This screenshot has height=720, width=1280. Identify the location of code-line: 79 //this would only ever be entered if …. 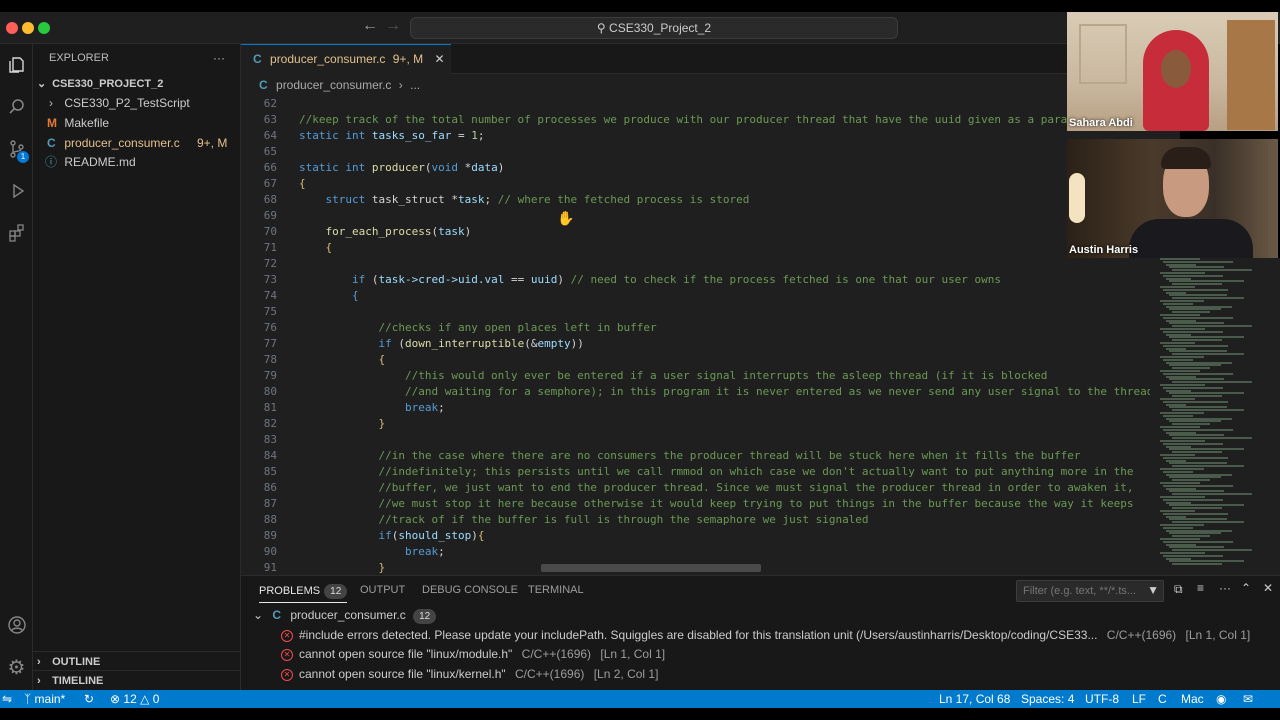
(710, 376).